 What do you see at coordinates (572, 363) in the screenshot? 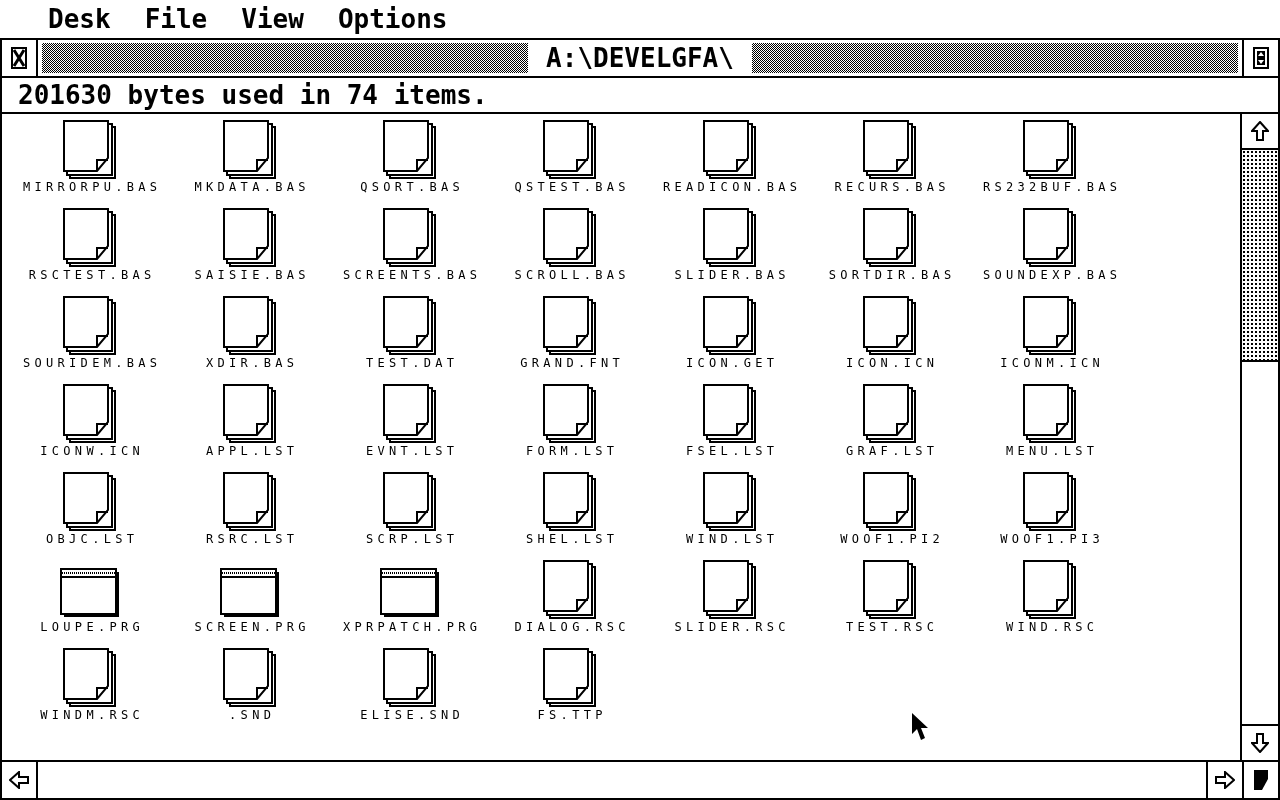
I see `file-name: GRAND.FNT` at bounding box center [572, 363].